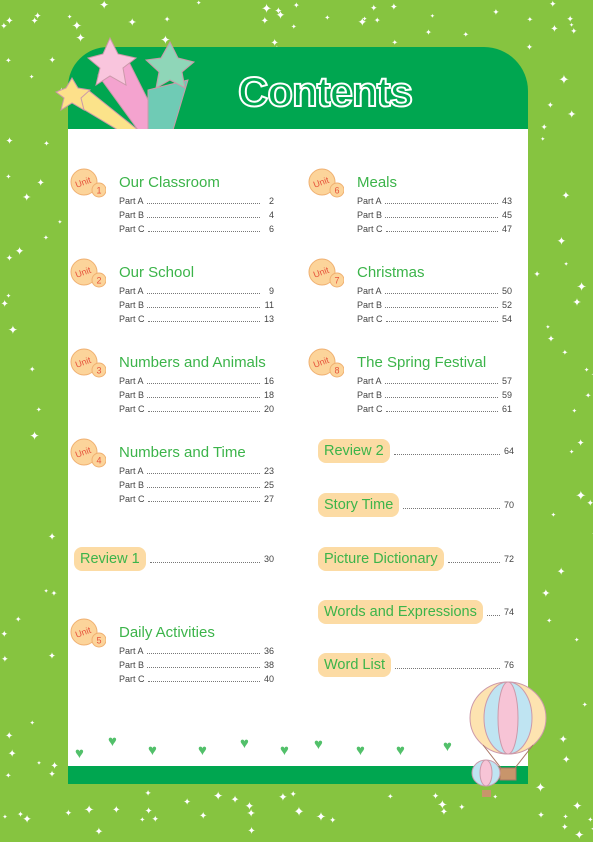  Describe the element at coordinates (416, 665) in the screenshot. I see `section-entry: Word List 76` at that location.